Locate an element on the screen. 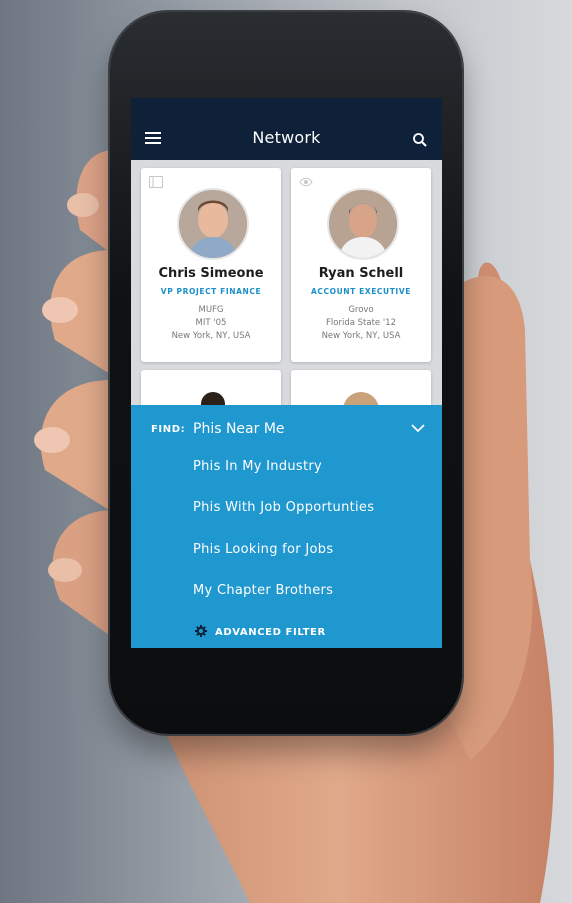 This screenshot has height=903, width=572. profile-details: MUFG MIT '05 New York, NY, USA is located at coordinates (211, 323).